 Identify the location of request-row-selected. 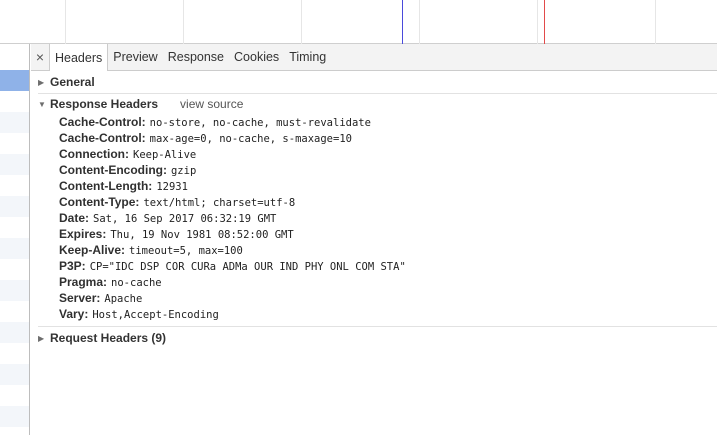
(14, 80).